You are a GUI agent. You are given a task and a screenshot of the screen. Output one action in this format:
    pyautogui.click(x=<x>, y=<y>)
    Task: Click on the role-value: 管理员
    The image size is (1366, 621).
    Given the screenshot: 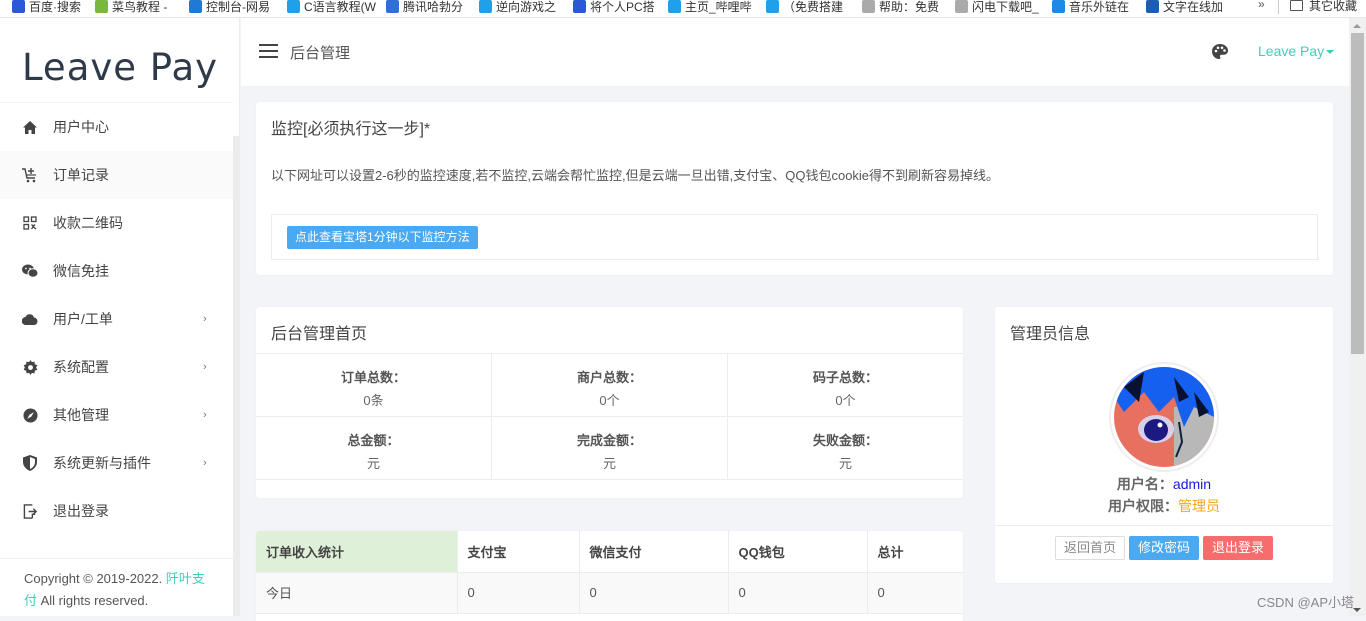 What is the action you would take?
    pyautogui.click(x=1199, y=506)
    